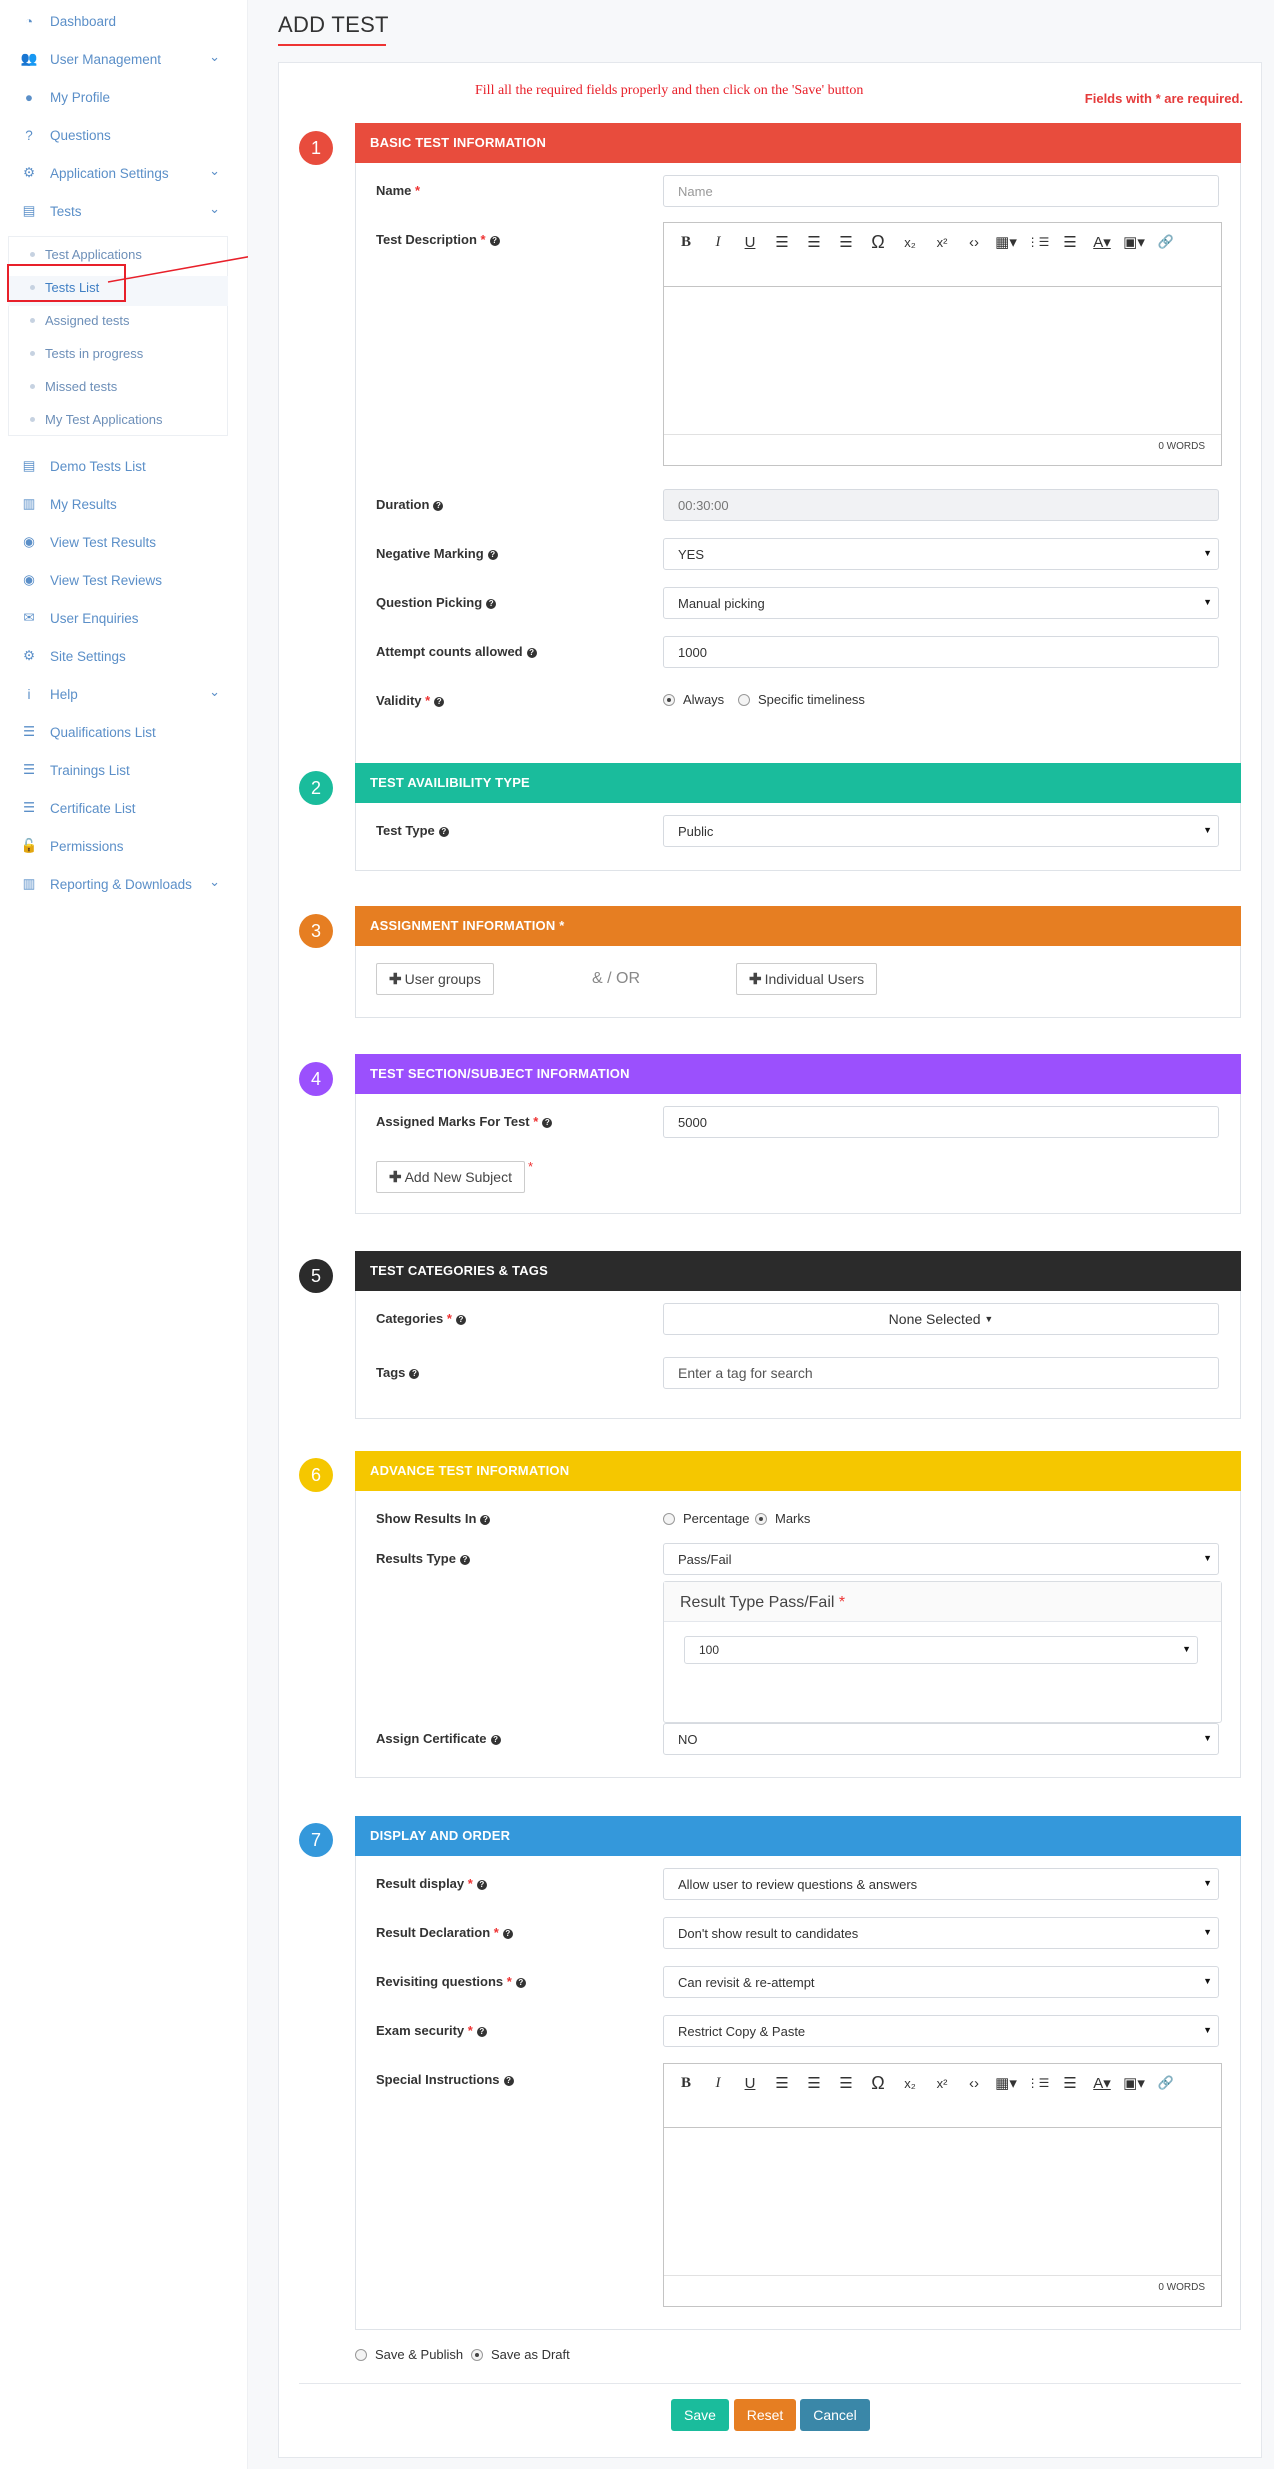  I want to click on sidebar-item-user-enquiries: ✉ User Enquiries, so click(120, 618).